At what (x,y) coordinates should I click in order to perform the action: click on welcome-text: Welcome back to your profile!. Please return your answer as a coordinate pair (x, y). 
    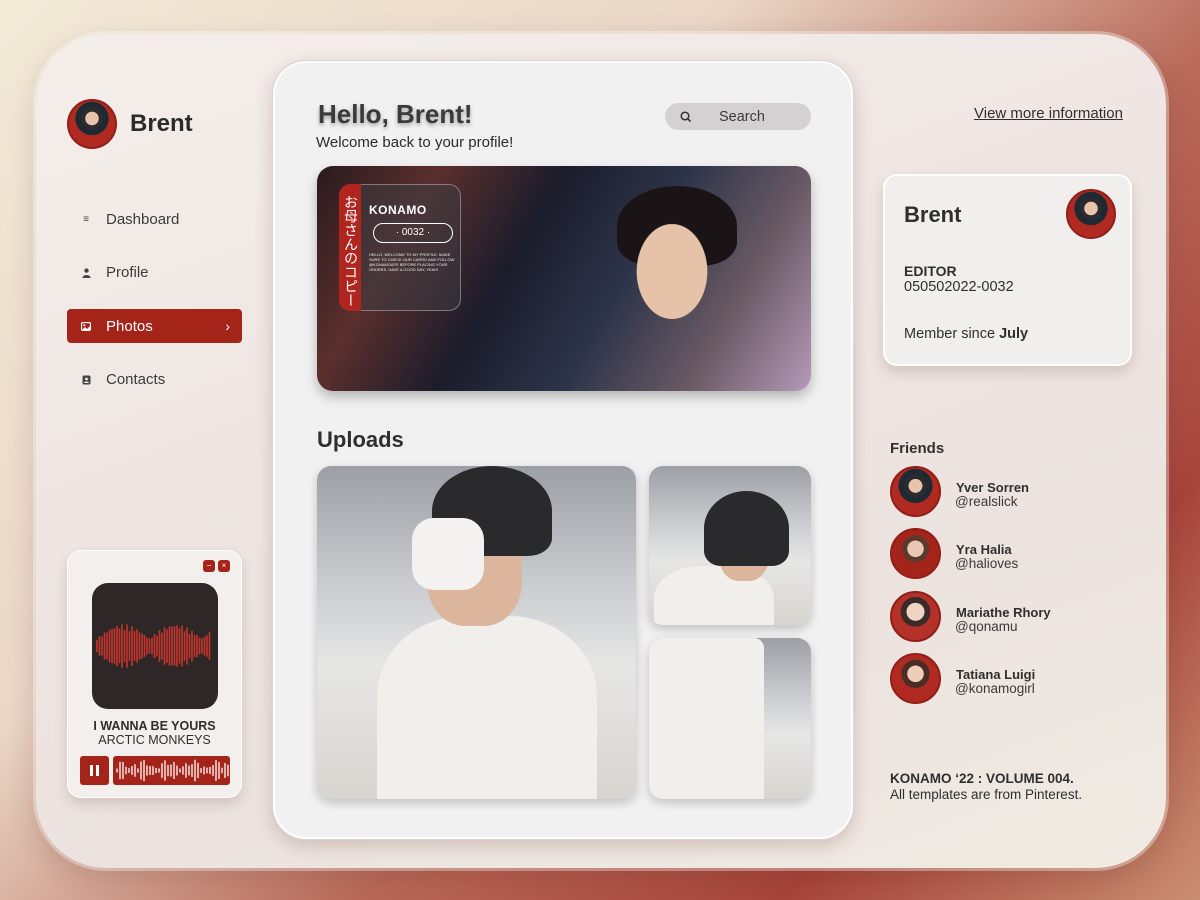
    Looking at the image, I should click on (415, 142).